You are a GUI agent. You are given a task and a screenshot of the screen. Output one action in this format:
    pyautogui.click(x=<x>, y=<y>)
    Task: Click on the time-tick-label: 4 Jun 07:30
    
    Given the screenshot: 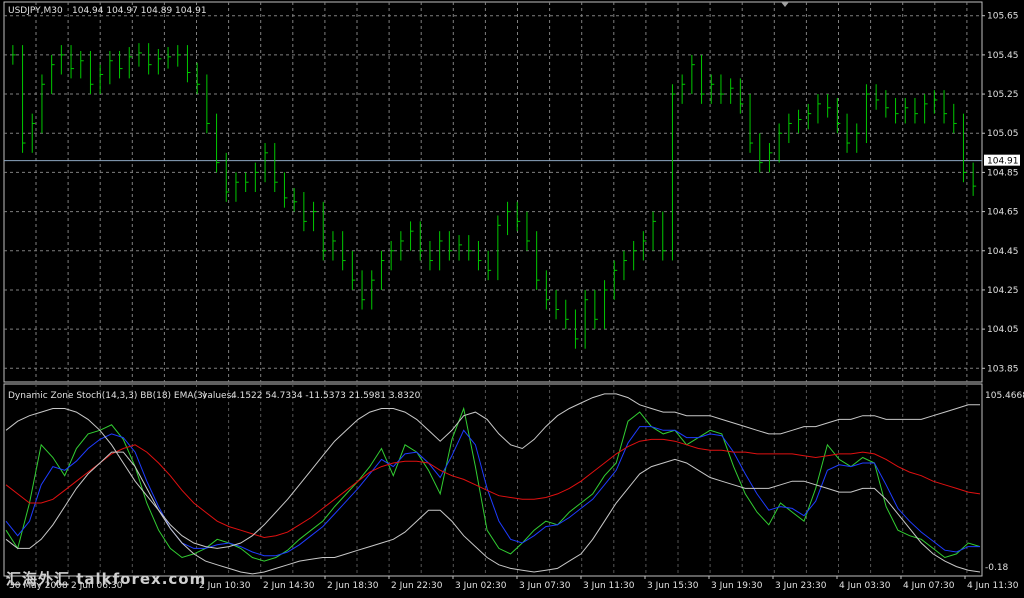 What is the action you would take?
    pyautogui.click(x=929, y=586)
    